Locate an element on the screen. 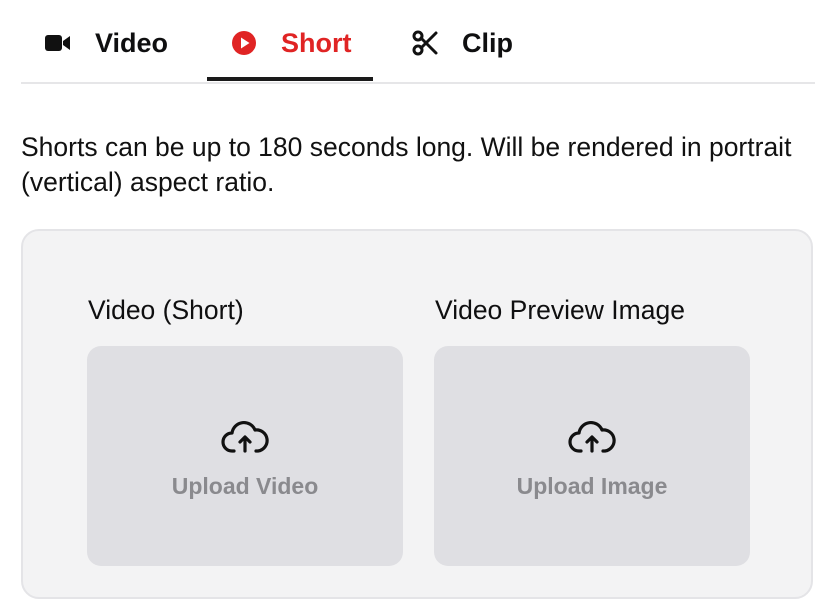 Image resolution: width=833 pixels, height=599 pixels. upload-image-dropzone: Upload Image is located at coordinates (592, 456).